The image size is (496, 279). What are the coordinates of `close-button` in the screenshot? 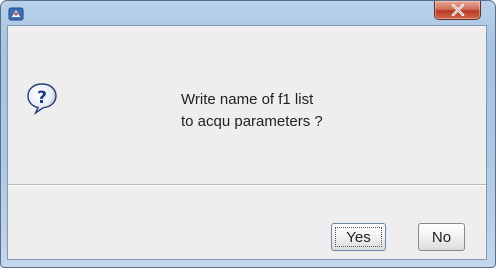 It's located at (457, 10).